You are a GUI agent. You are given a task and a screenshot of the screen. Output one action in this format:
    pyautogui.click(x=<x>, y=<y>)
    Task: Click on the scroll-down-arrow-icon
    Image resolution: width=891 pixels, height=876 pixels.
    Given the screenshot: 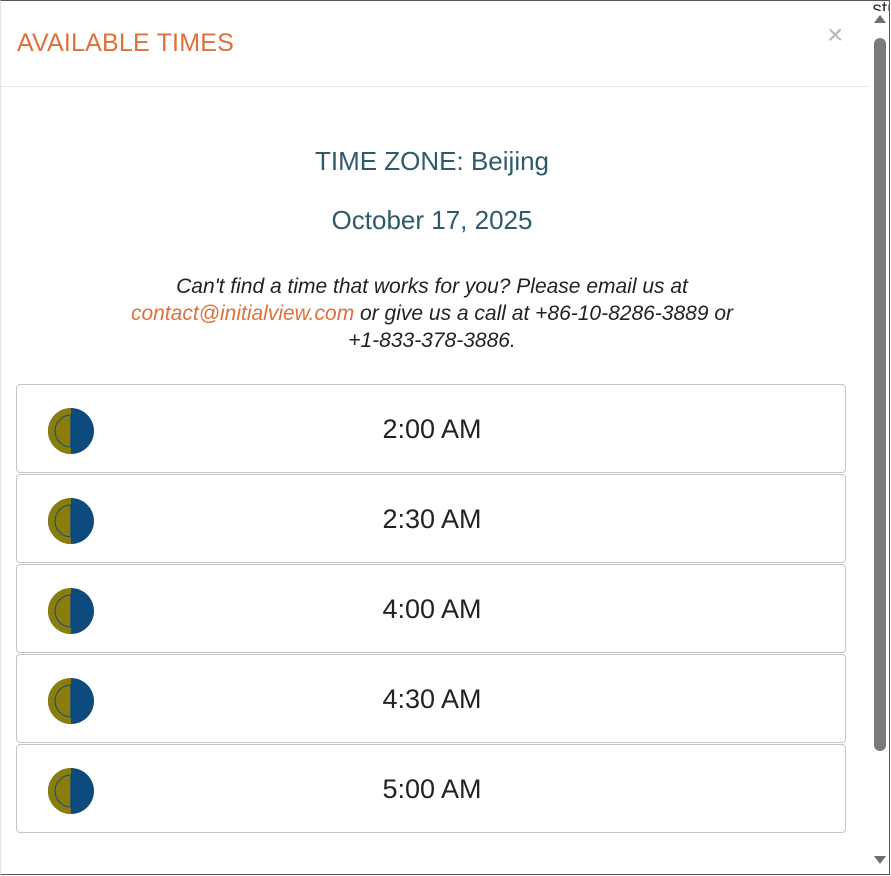 What is the action you would take?
    pyautogui.click(x=880, y=860)
    